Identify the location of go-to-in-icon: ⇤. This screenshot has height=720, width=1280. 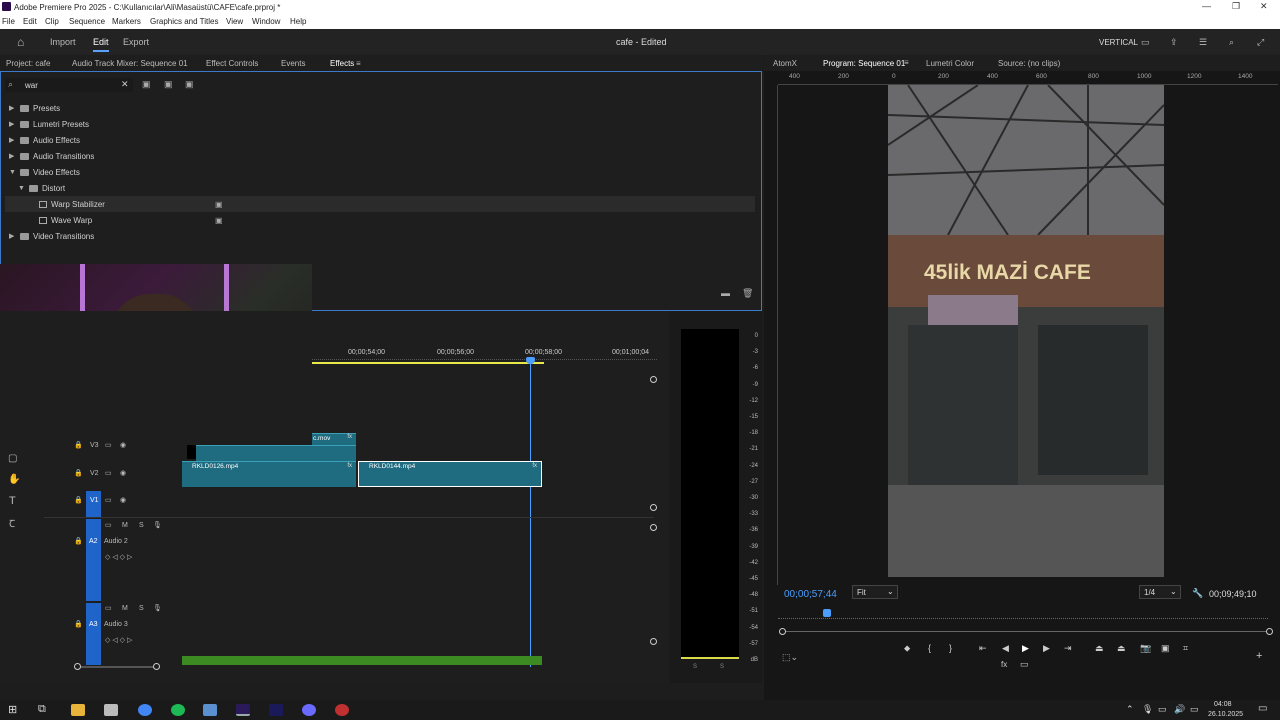
(983, 648).